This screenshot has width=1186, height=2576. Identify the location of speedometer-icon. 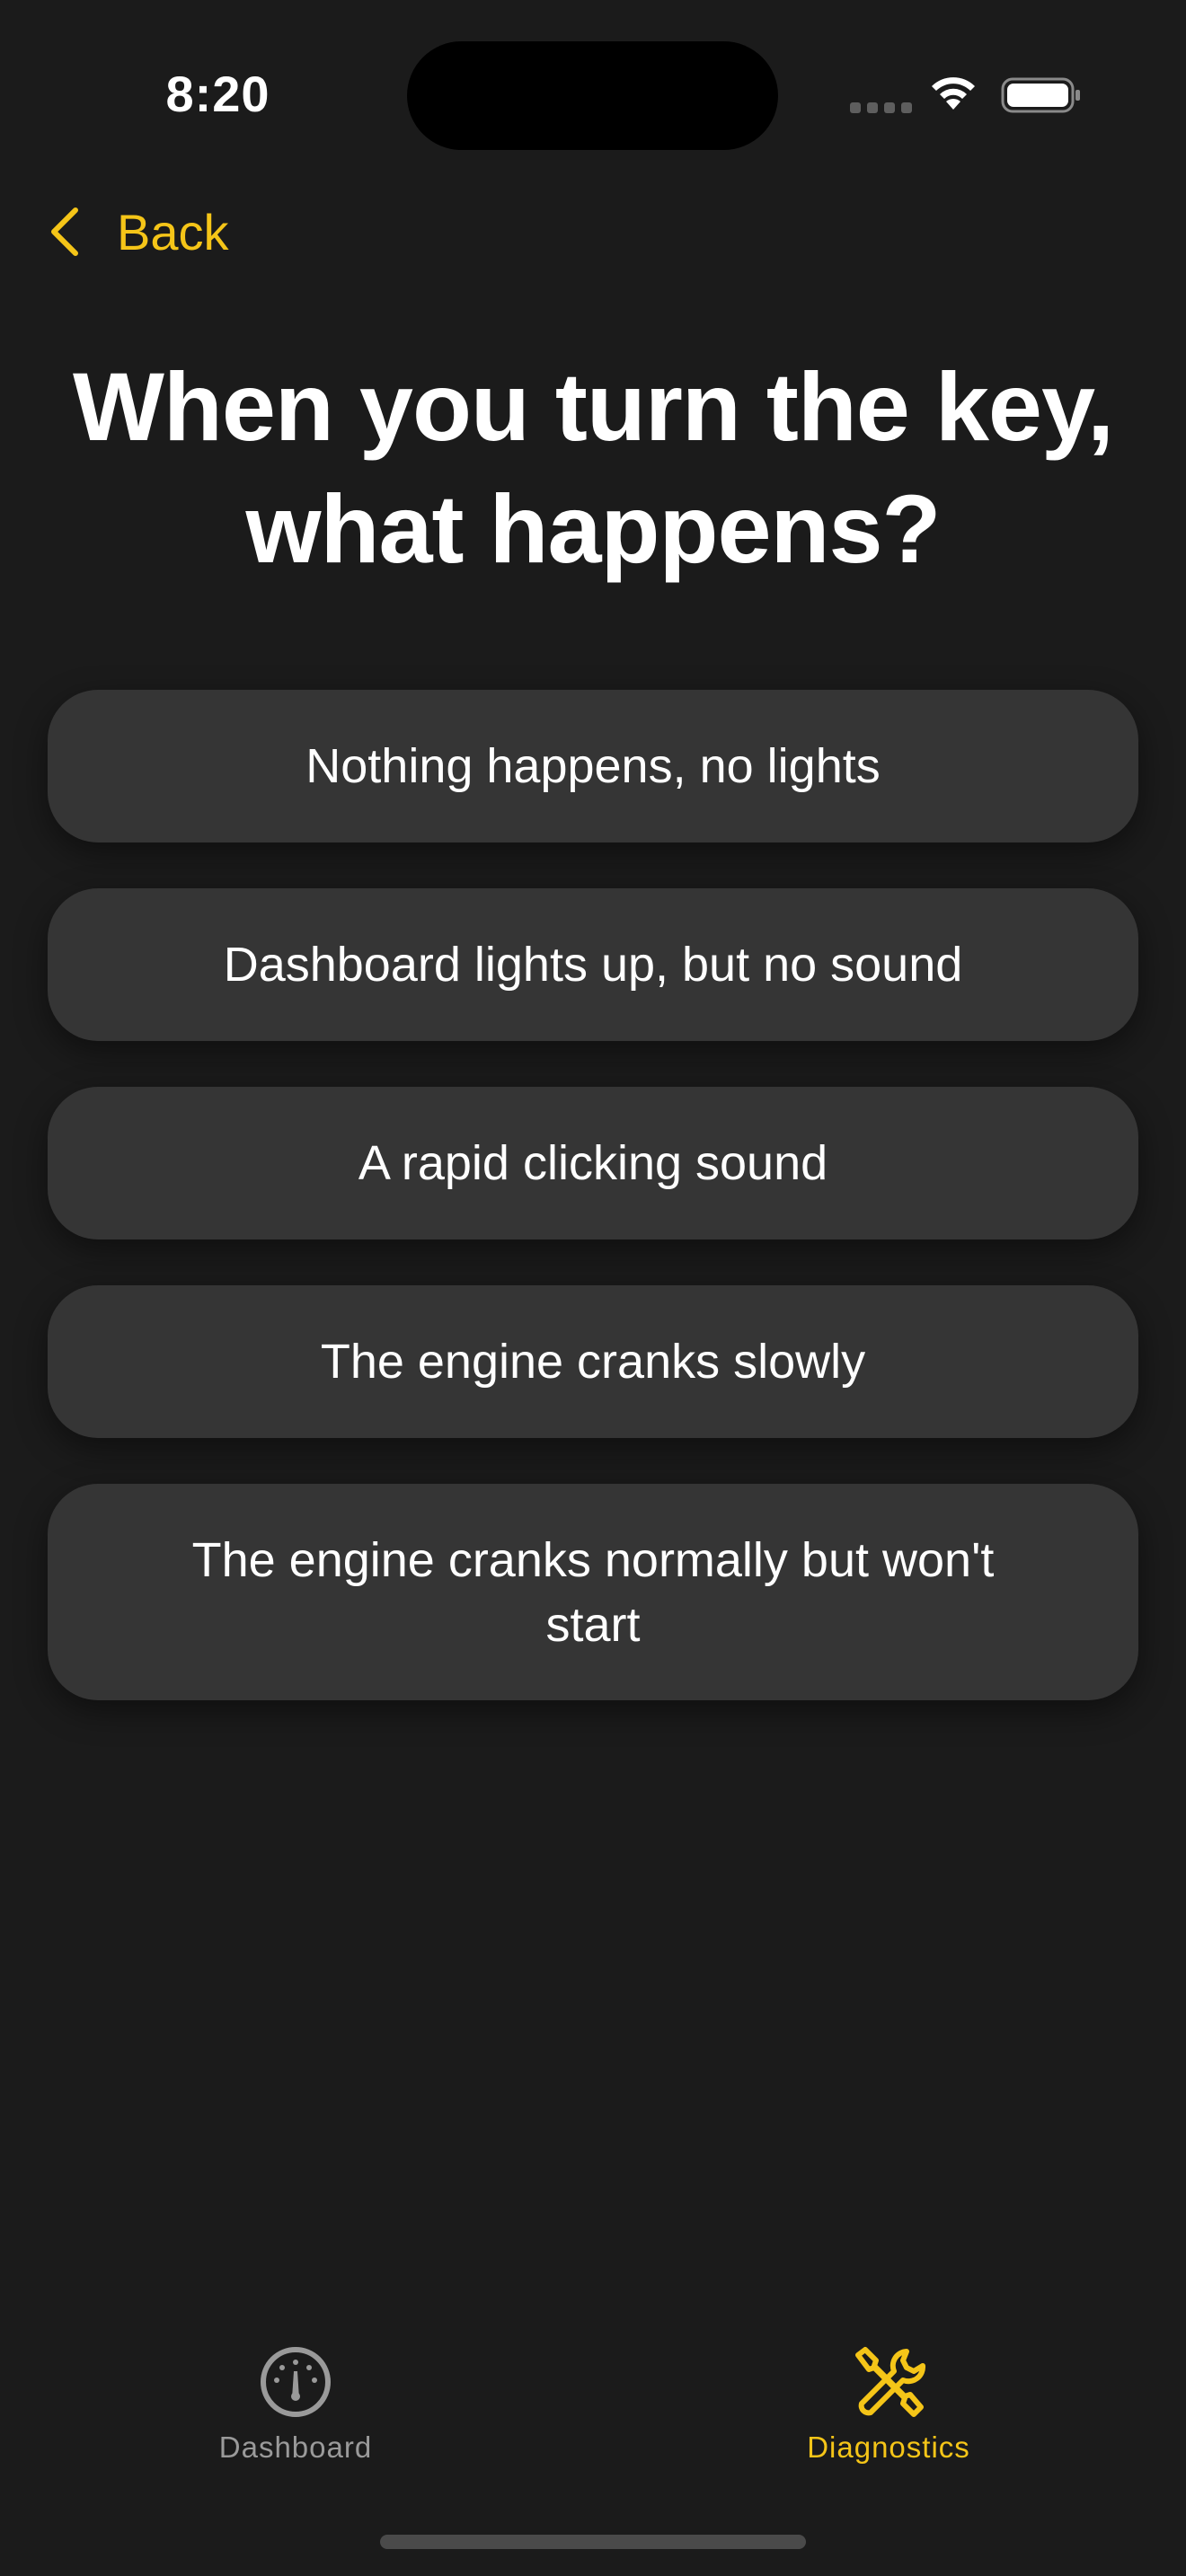
(296, 2382).